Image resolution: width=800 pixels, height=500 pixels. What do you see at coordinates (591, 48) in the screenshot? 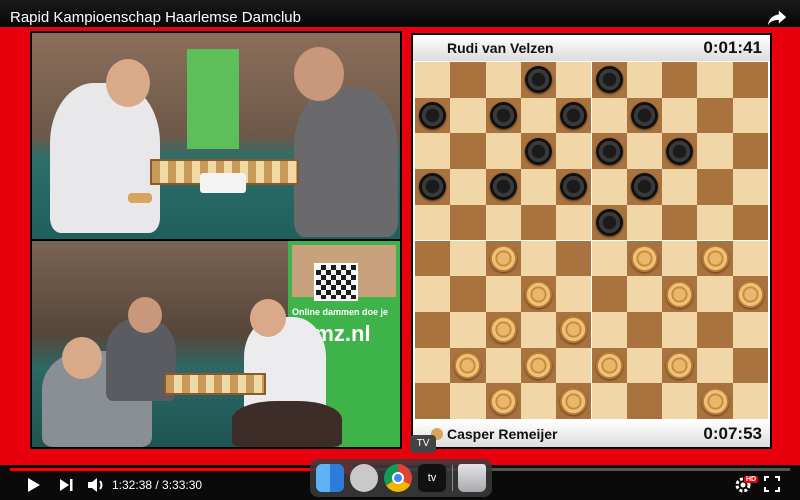
I see `player-bar-top: Rudi van Velzen 0:01:41` at bounding box center [591, 48].